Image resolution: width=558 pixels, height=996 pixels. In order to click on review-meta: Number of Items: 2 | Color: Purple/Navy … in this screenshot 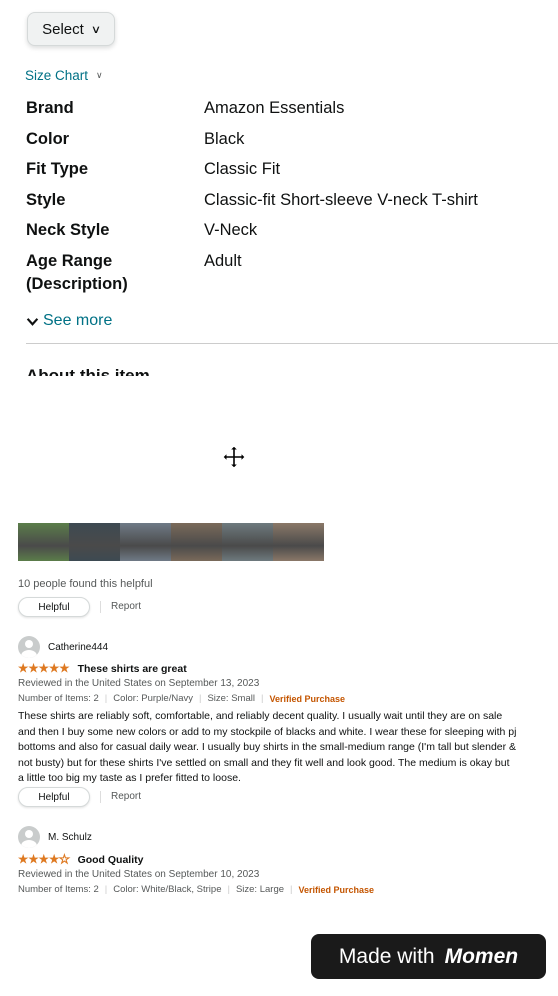, I will do `click(181, 698)`.